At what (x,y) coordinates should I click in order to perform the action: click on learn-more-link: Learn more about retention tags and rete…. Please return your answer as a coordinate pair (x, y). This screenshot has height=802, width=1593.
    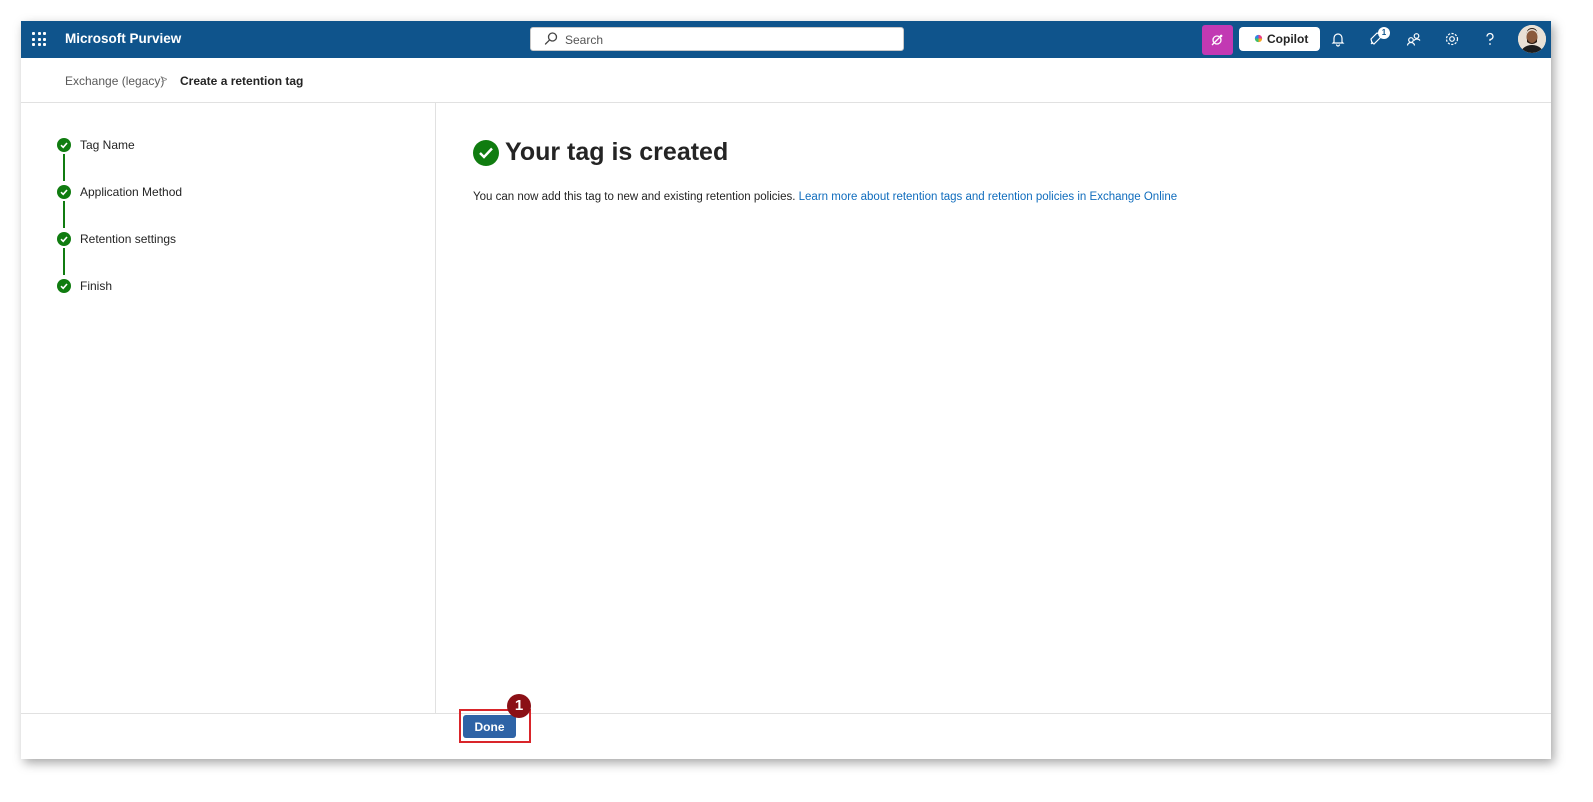
    Looking at the image, I should click on (988, 197).